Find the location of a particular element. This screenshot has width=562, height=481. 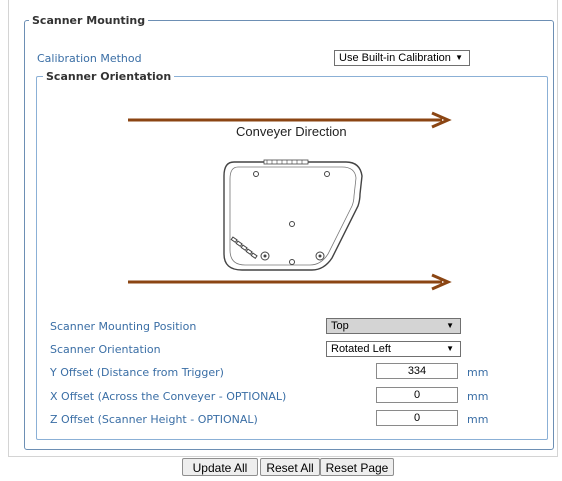

mounting-position-select: Top ▼ is located at coordinates (393, 326).